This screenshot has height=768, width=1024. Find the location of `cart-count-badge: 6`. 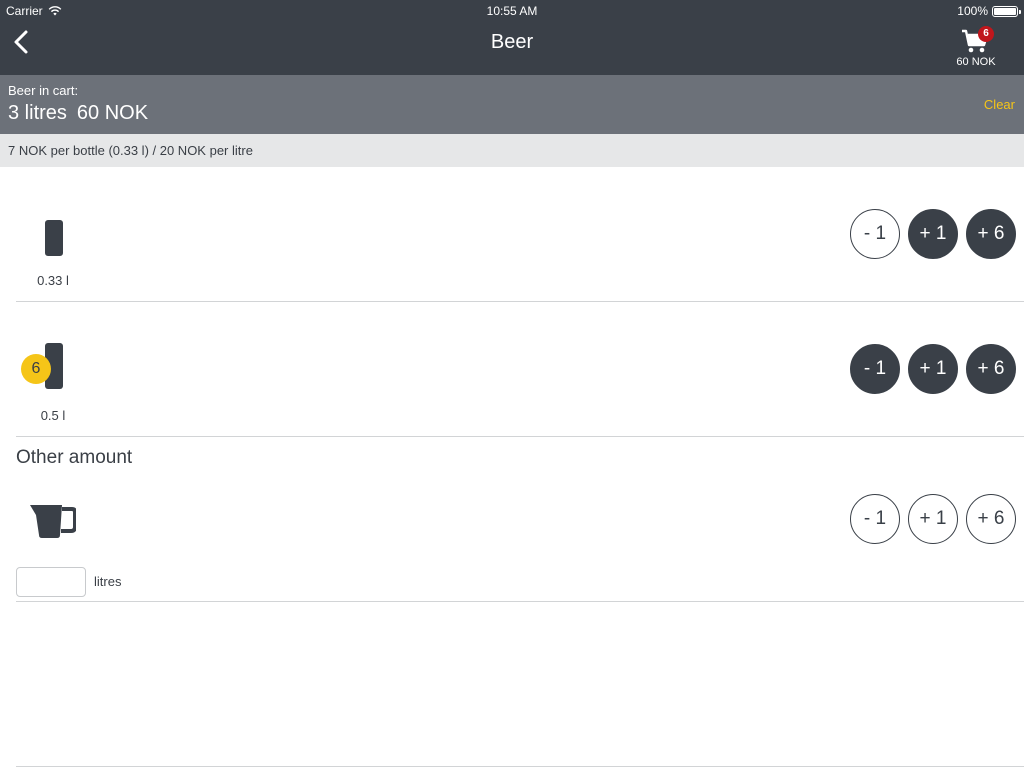

cart-count-badge: 6 is located at coordinates (986, 34).